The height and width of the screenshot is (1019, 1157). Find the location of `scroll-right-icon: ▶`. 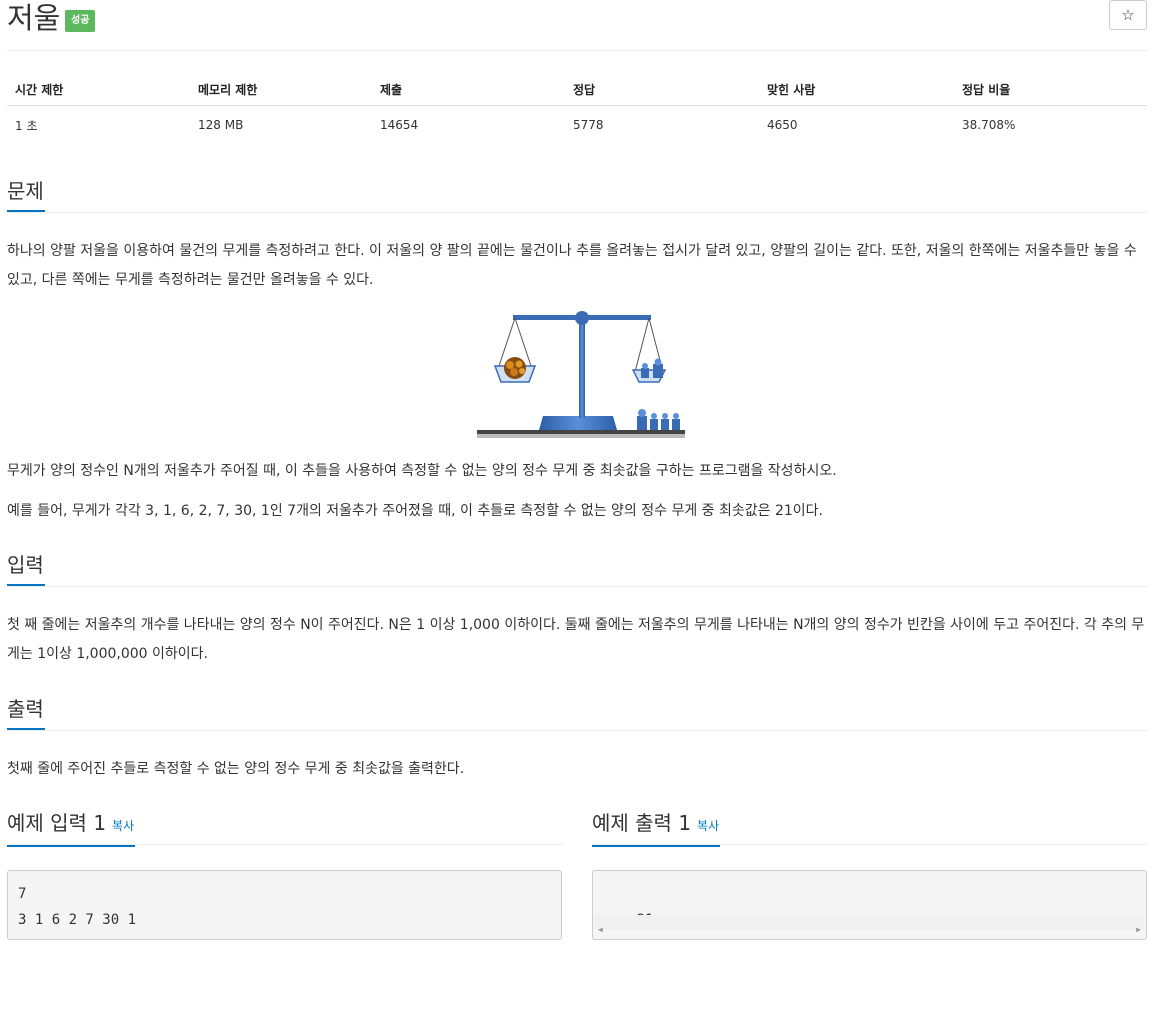

scroll-right-icon: ▶ is located at coordinates (1138, 930).